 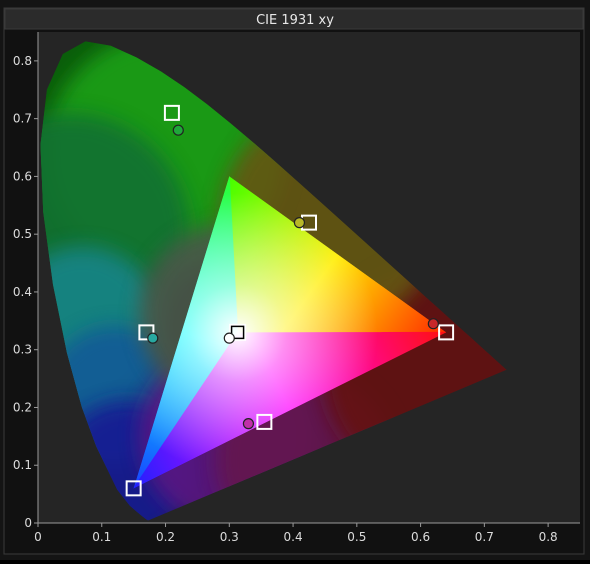 What do you see at coordinates (22, 407) in the screenshot?
I see `y-tick-label: 0.2` at bounding box center [22, 407].